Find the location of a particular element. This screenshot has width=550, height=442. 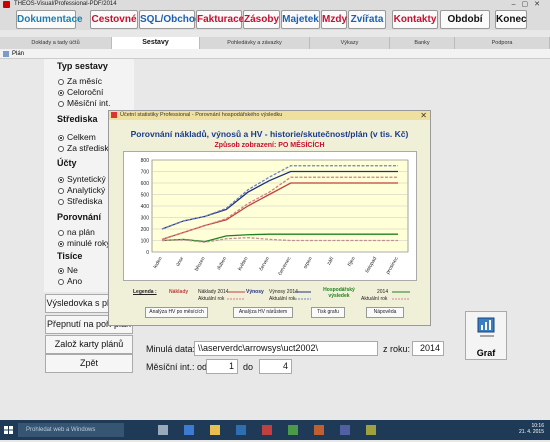

x-tick-label: srpen is located at coordinates (308, 263).